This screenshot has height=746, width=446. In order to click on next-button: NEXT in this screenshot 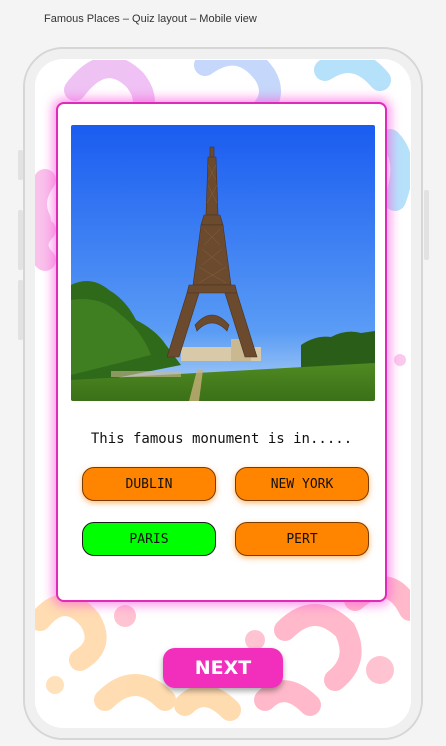, I will do `click(223, 668)`.